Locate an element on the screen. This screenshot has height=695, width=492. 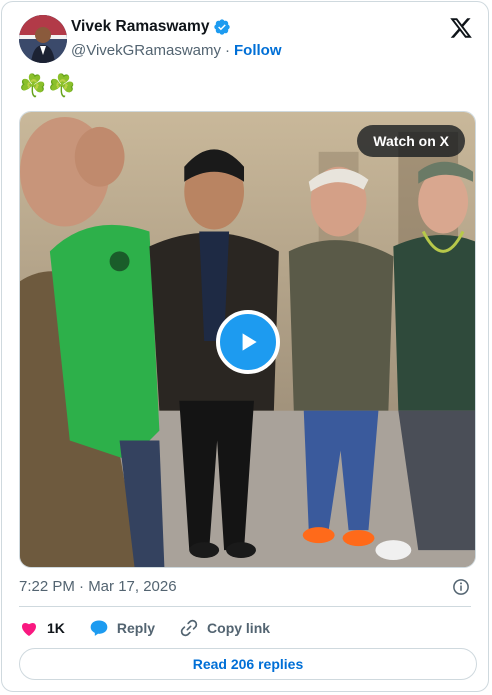
reply-bubble-icon is located at coordinates (99, 628).